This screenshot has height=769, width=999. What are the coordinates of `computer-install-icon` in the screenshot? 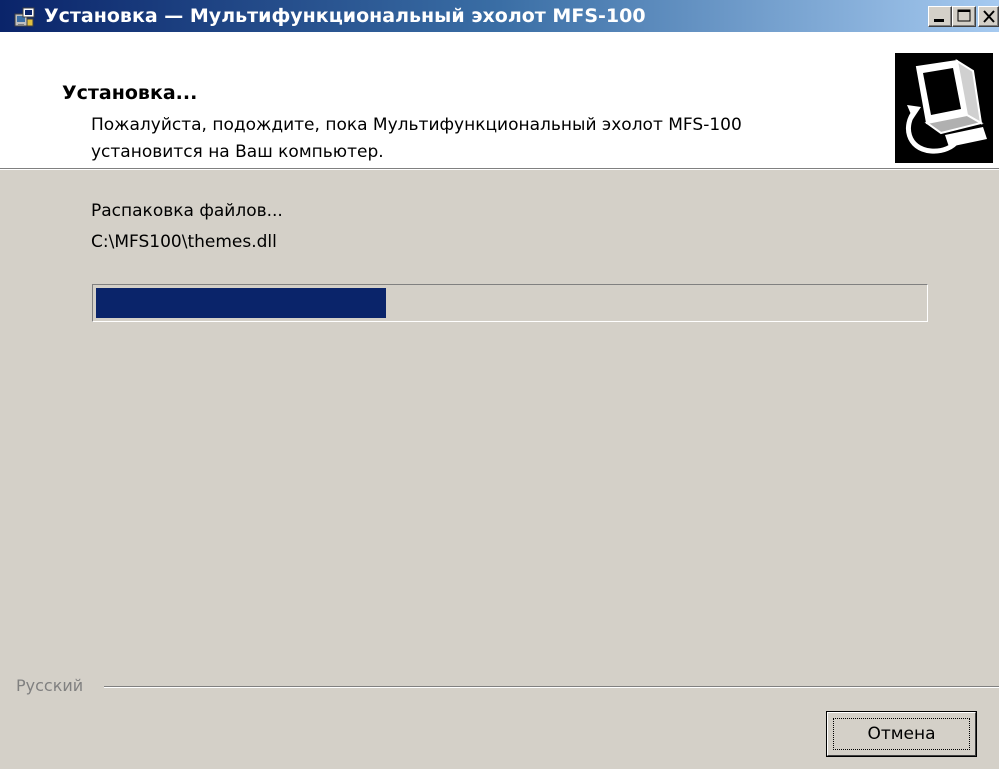 It's located at (944, 108).